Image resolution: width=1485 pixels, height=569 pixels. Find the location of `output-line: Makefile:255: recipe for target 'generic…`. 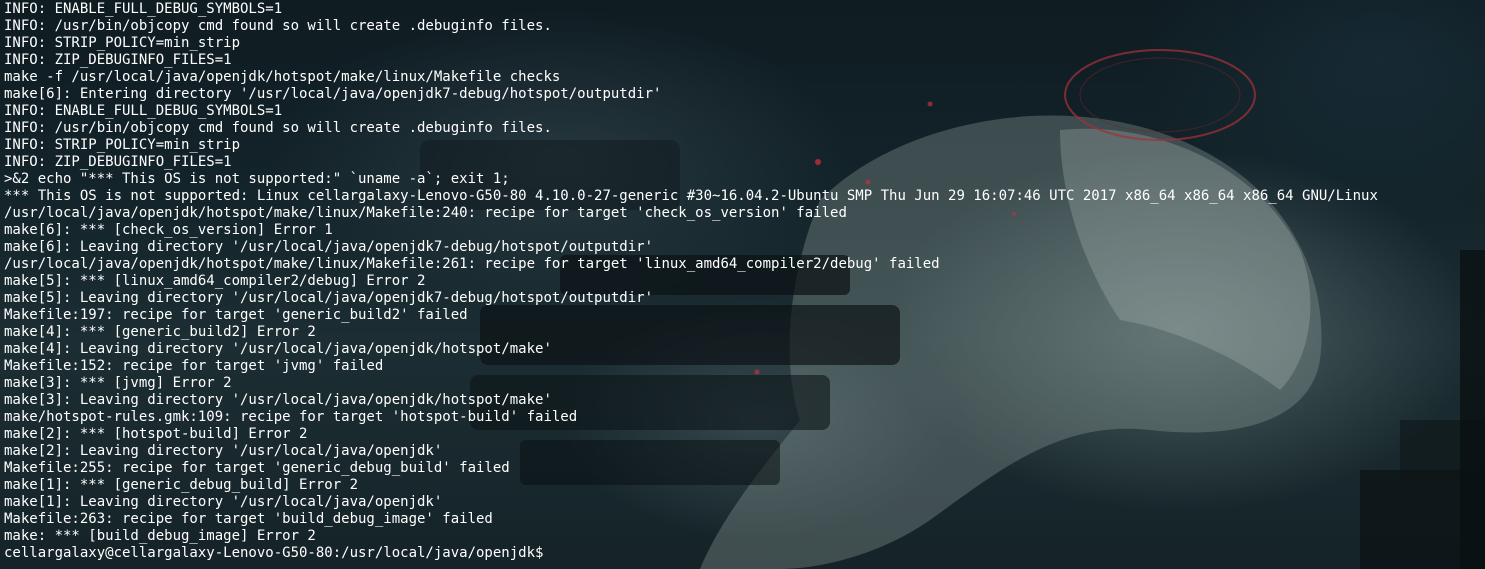

output-line: Makefile:255: recipe for target 'generic… is located at coordinates (257, 468).